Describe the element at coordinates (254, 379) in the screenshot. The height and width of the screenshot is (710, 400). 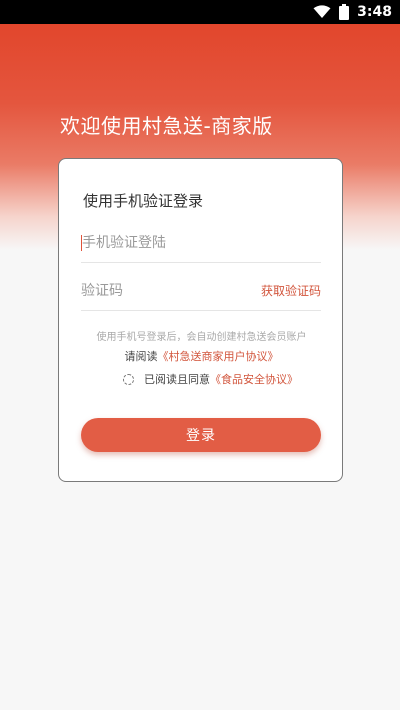
I see `food-safety-agreement-link: 《食品安全协议》` at that location.